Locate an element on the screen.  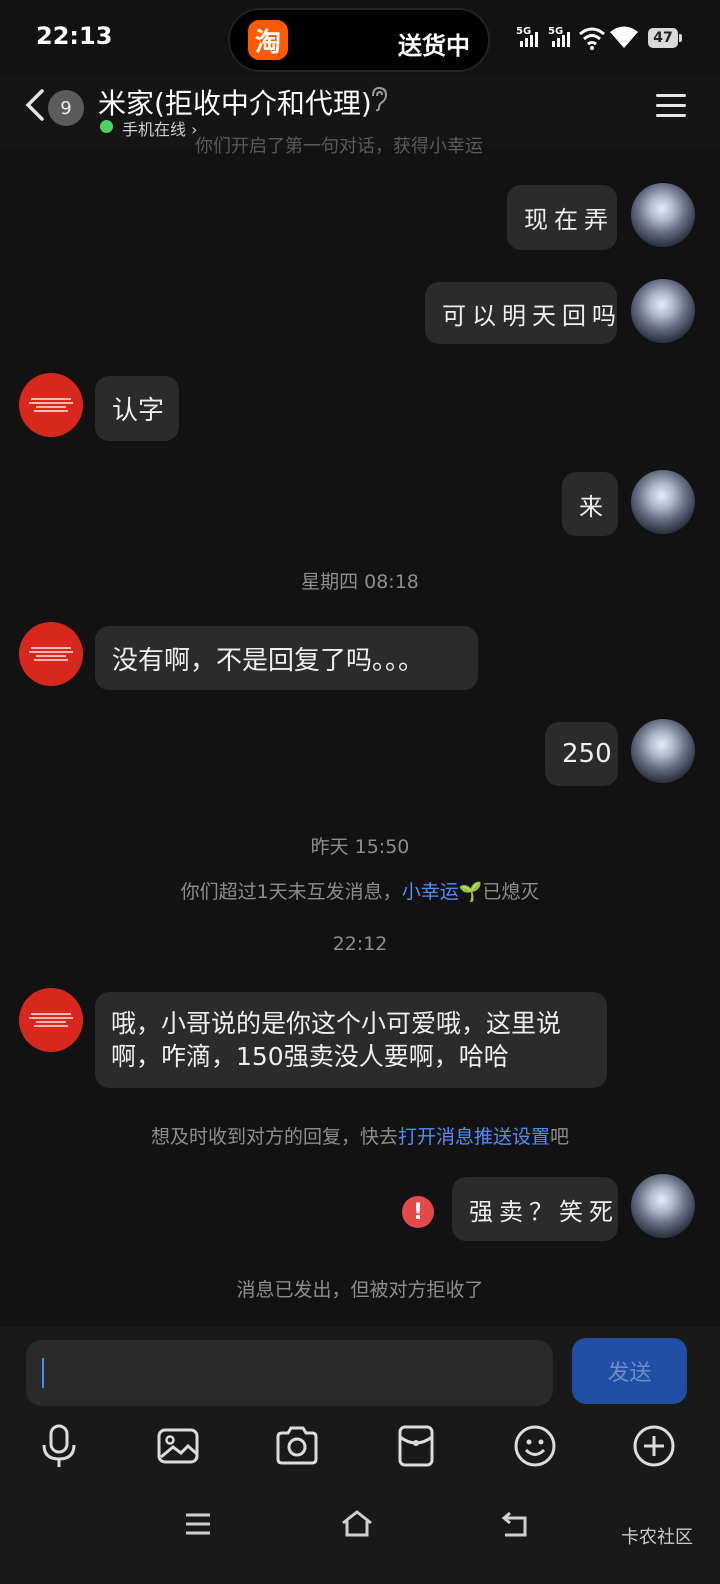
sprout-icon: 🌱 is located at coordinates (470, 892).